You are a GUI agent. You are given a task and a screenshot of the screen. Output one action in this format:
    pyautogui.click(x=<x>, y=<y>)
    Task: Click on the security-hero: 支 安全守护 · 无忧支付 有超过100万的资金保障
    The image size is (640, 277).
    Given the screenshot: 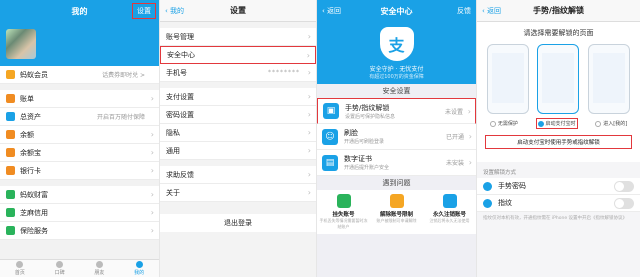 What is the action you would take?
    pyautogui.click(x=396, y=53)
    